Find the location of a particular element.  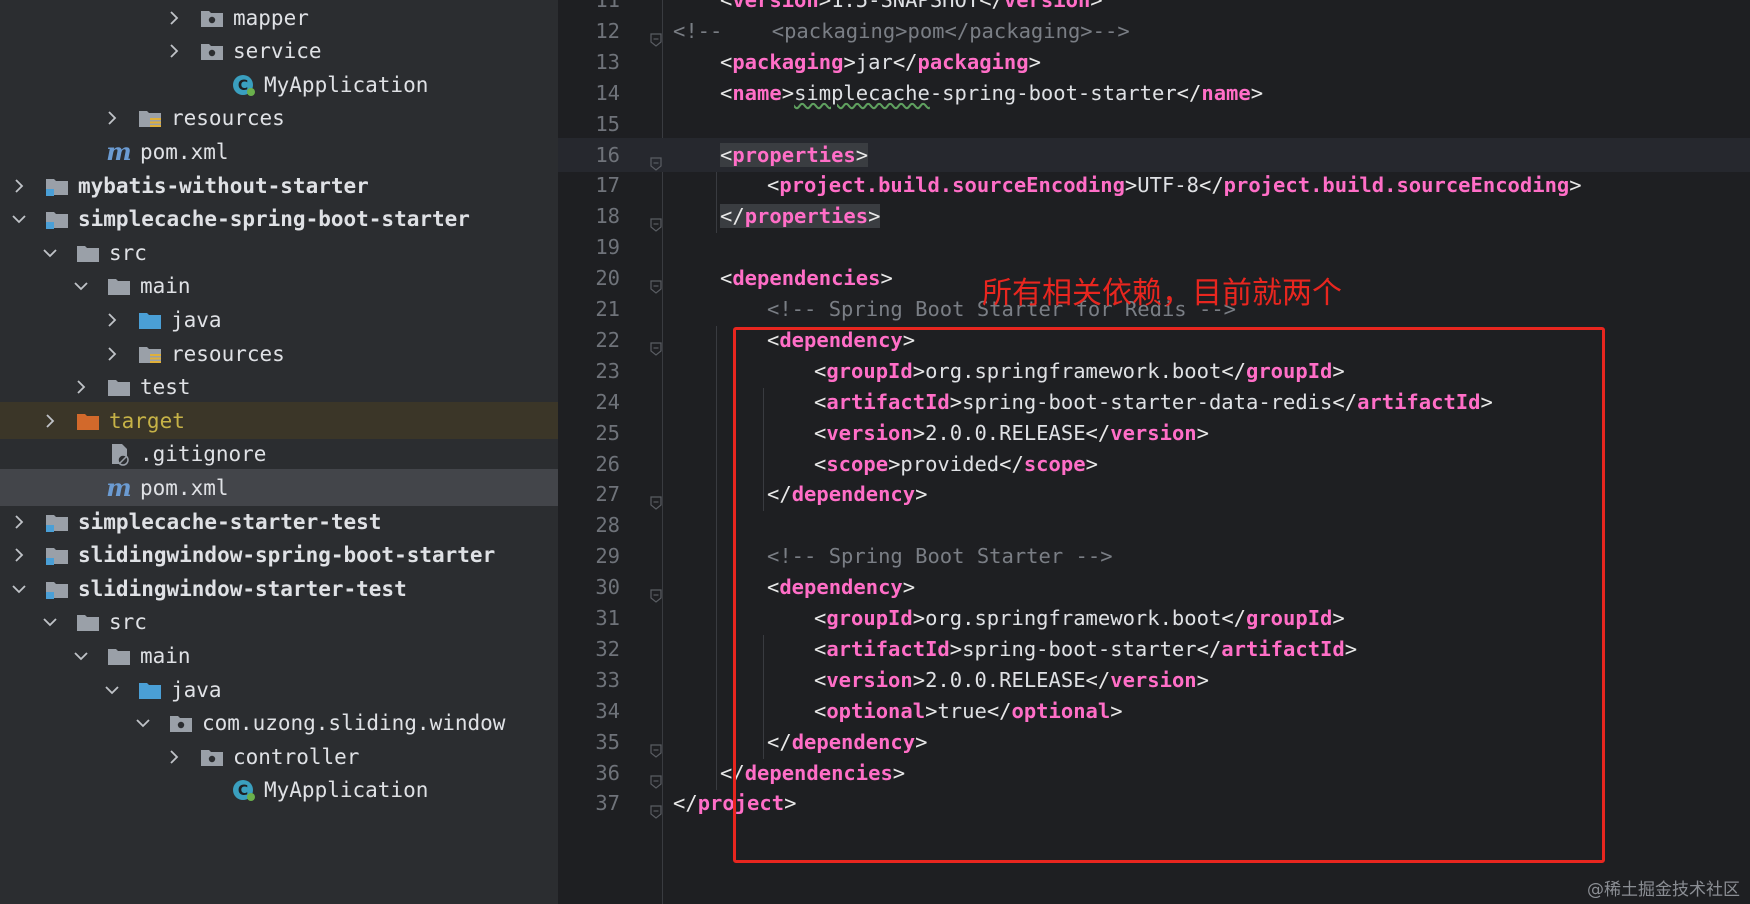

tree-row-label: com.uzong.sliding.window is located at coordinates (354, 723).